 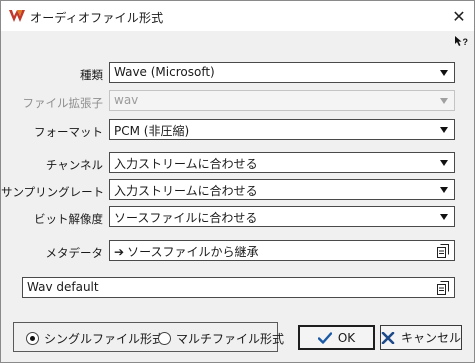 What do you see at coordinates (282, 100) in the screenshot?
I see `file-extension-dropdown: wav` at bounding box center [282, 100].